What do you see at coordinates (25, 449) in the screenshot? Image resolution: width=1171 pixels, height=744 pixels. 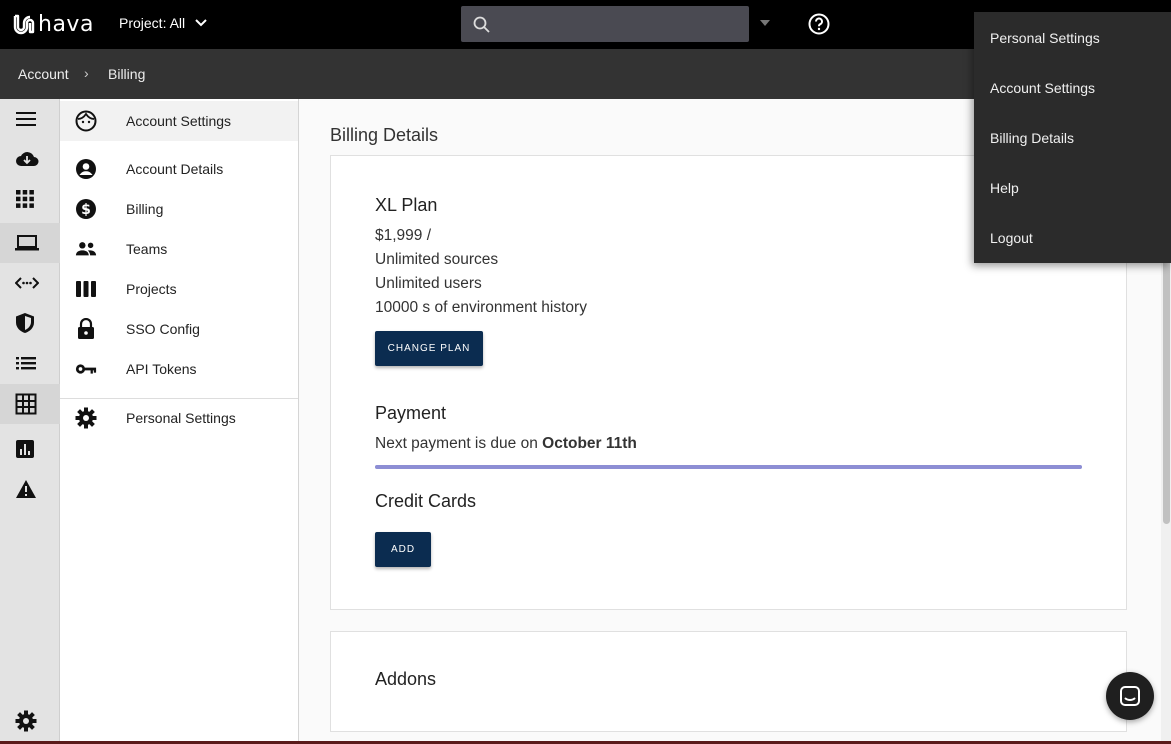 I see `bar-chart-icon` at bounding box center [25, 449].